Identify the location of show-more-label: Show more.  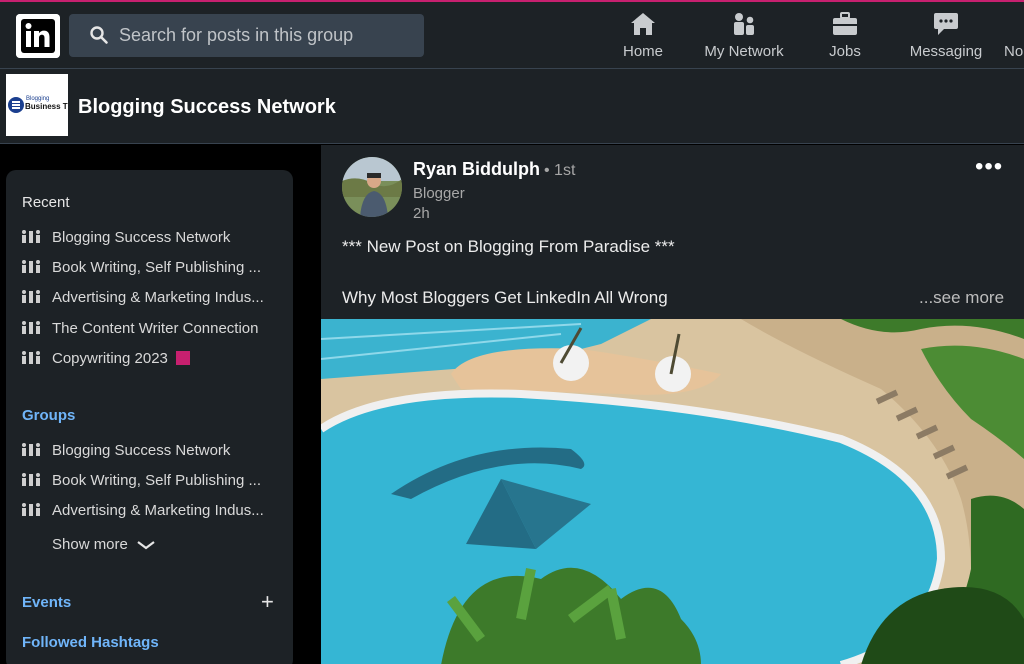
(90, 544).